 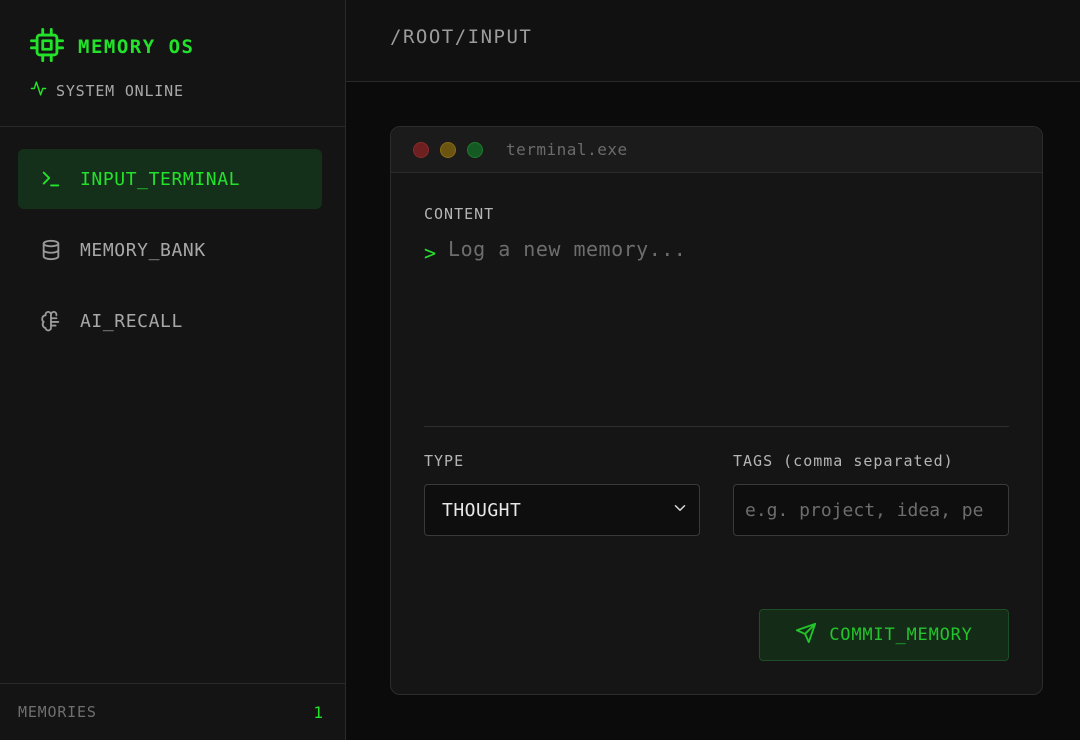 What do you see at coordinates (843, 461) in the screenshot?
I see `tags-label: TAGS (comma separated)` at bounding box center [843, 461].